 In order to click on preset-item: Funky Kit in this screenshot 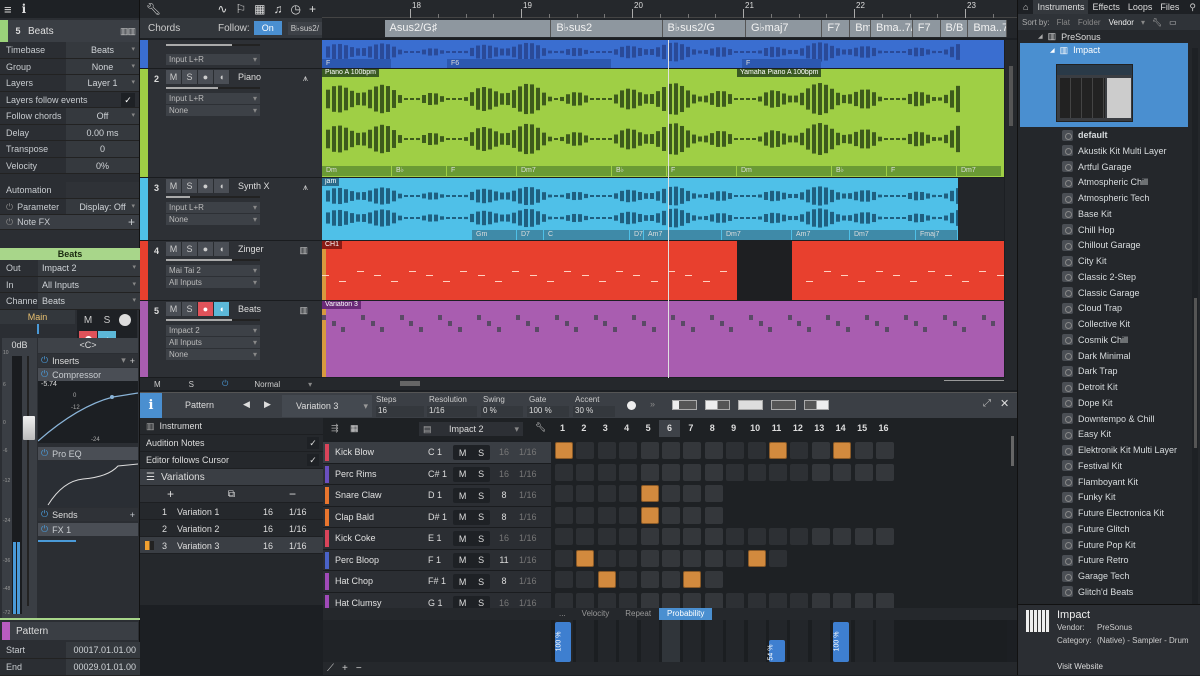, I will do `click(1089, 497)`.